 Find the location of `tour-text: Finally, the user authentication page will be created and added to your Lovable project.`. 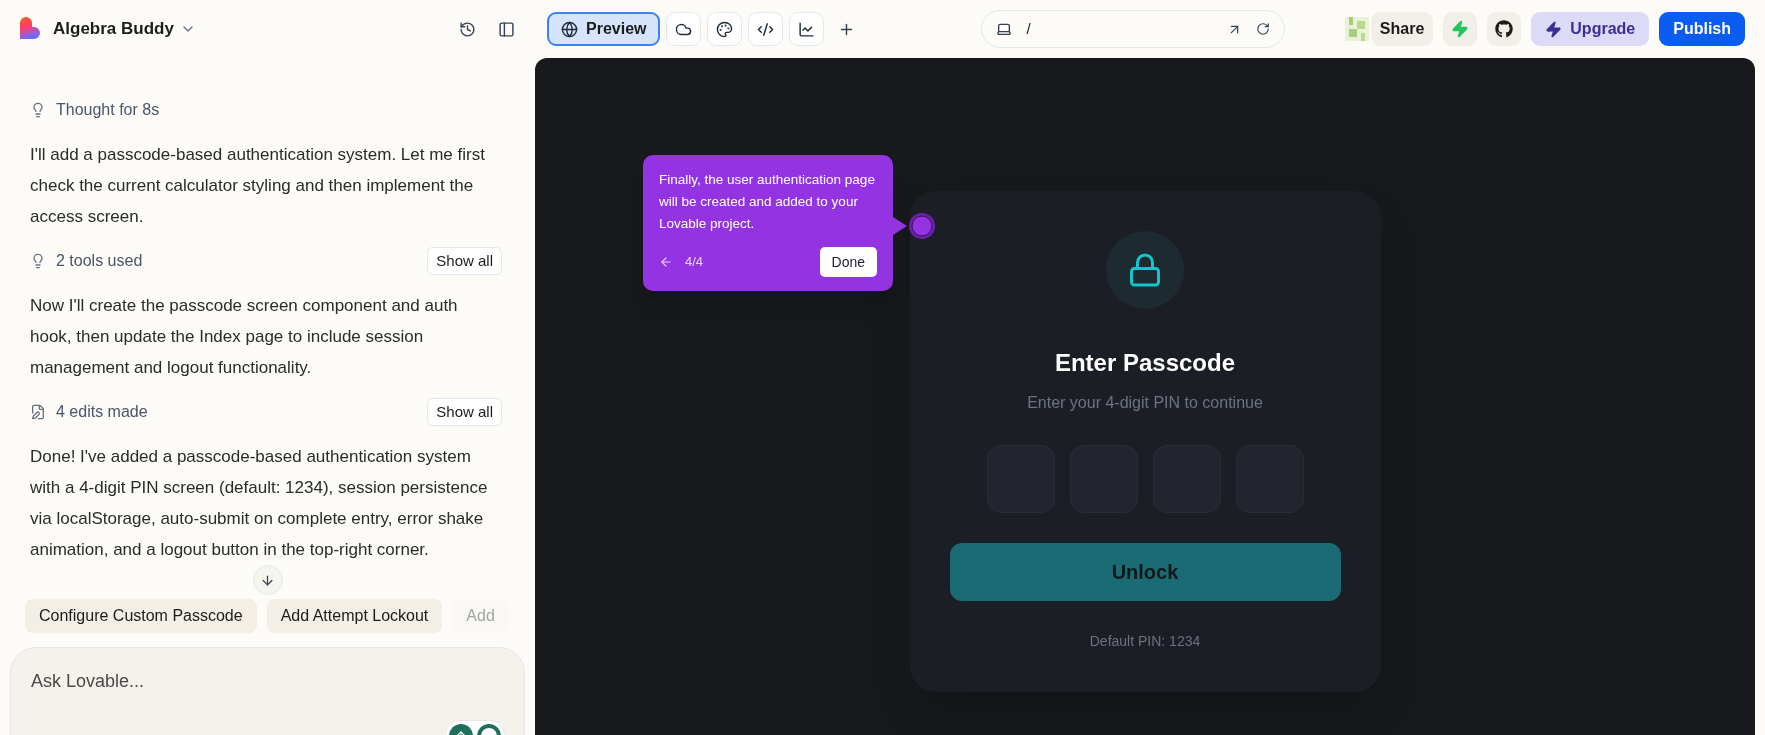

tour-text: Finally, the user authentication page will be created and added to your Lovable project. is located at coordinates (767, 202).